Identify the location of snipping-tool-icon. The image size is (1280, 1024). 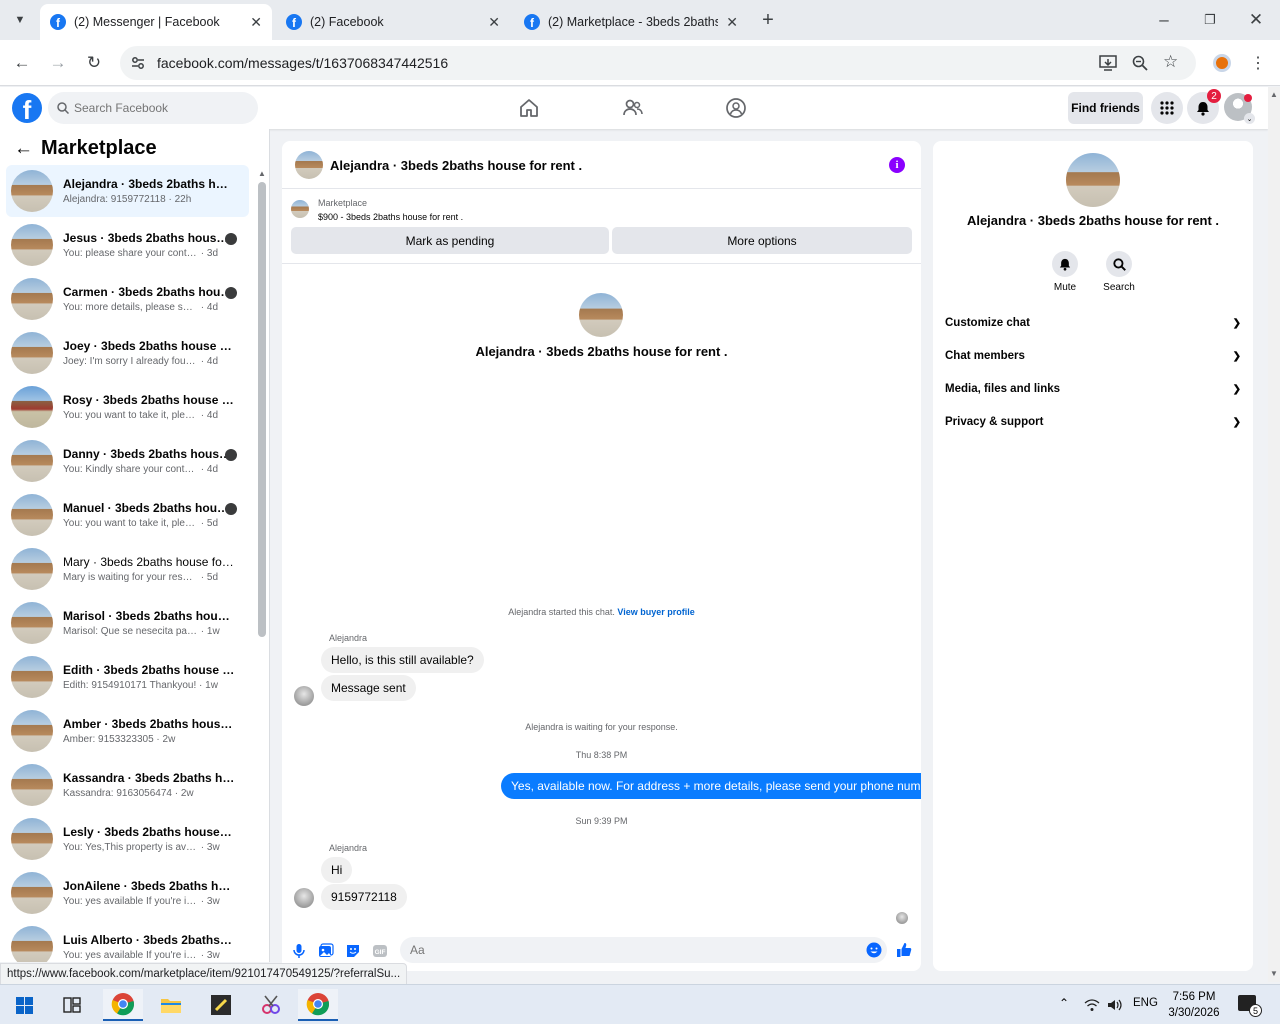
(271, 1005).